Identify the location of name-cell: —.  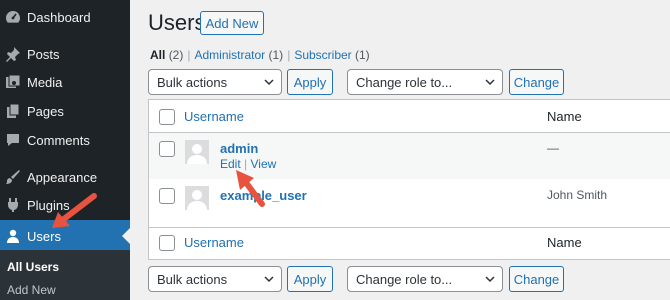
(553, 148).